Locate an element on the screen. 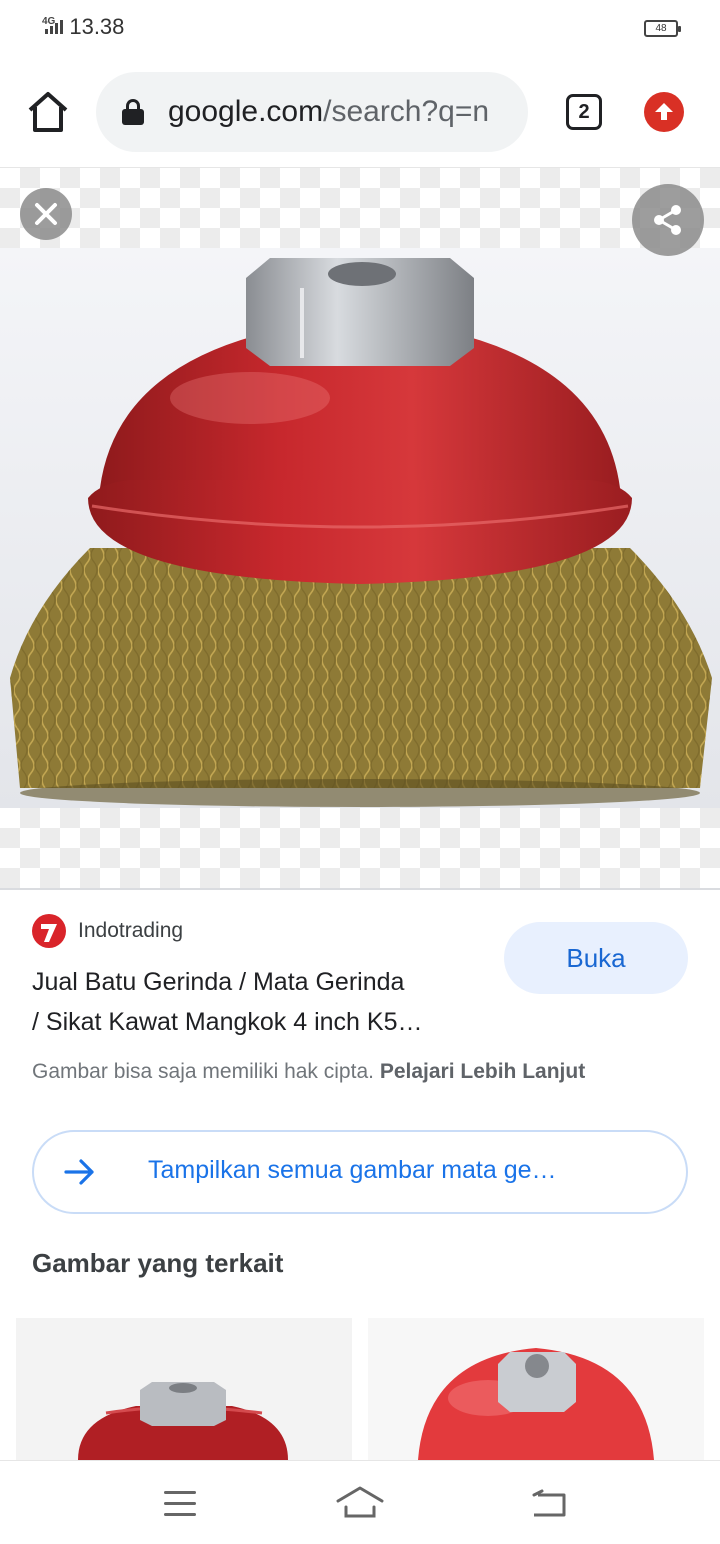 This screenshot has width=720, height=1544. home-button is located at coordinates (48, 112).